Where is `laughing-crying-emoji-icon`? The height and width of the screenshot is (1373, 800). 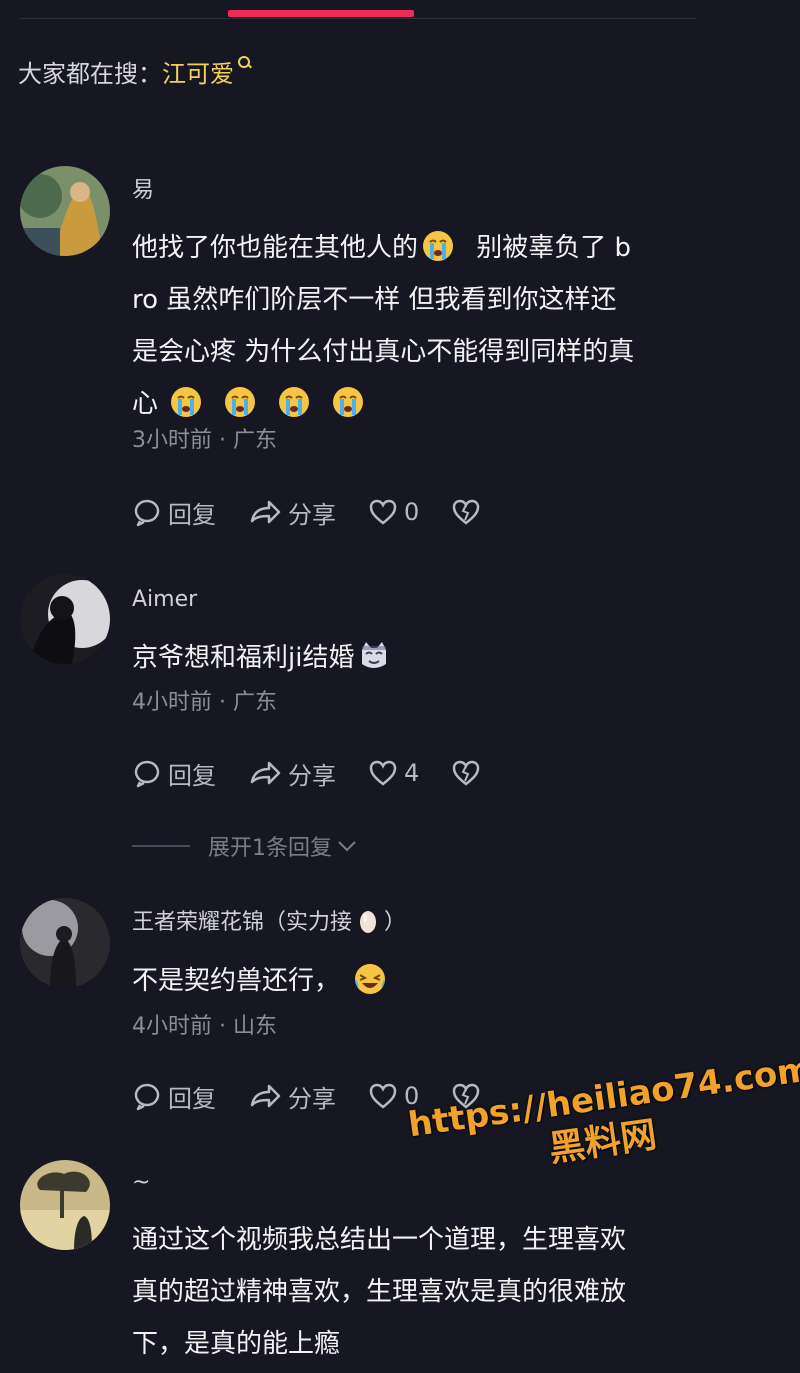 laughing-crying-emoji-icon is located at coordinates (370, 979).